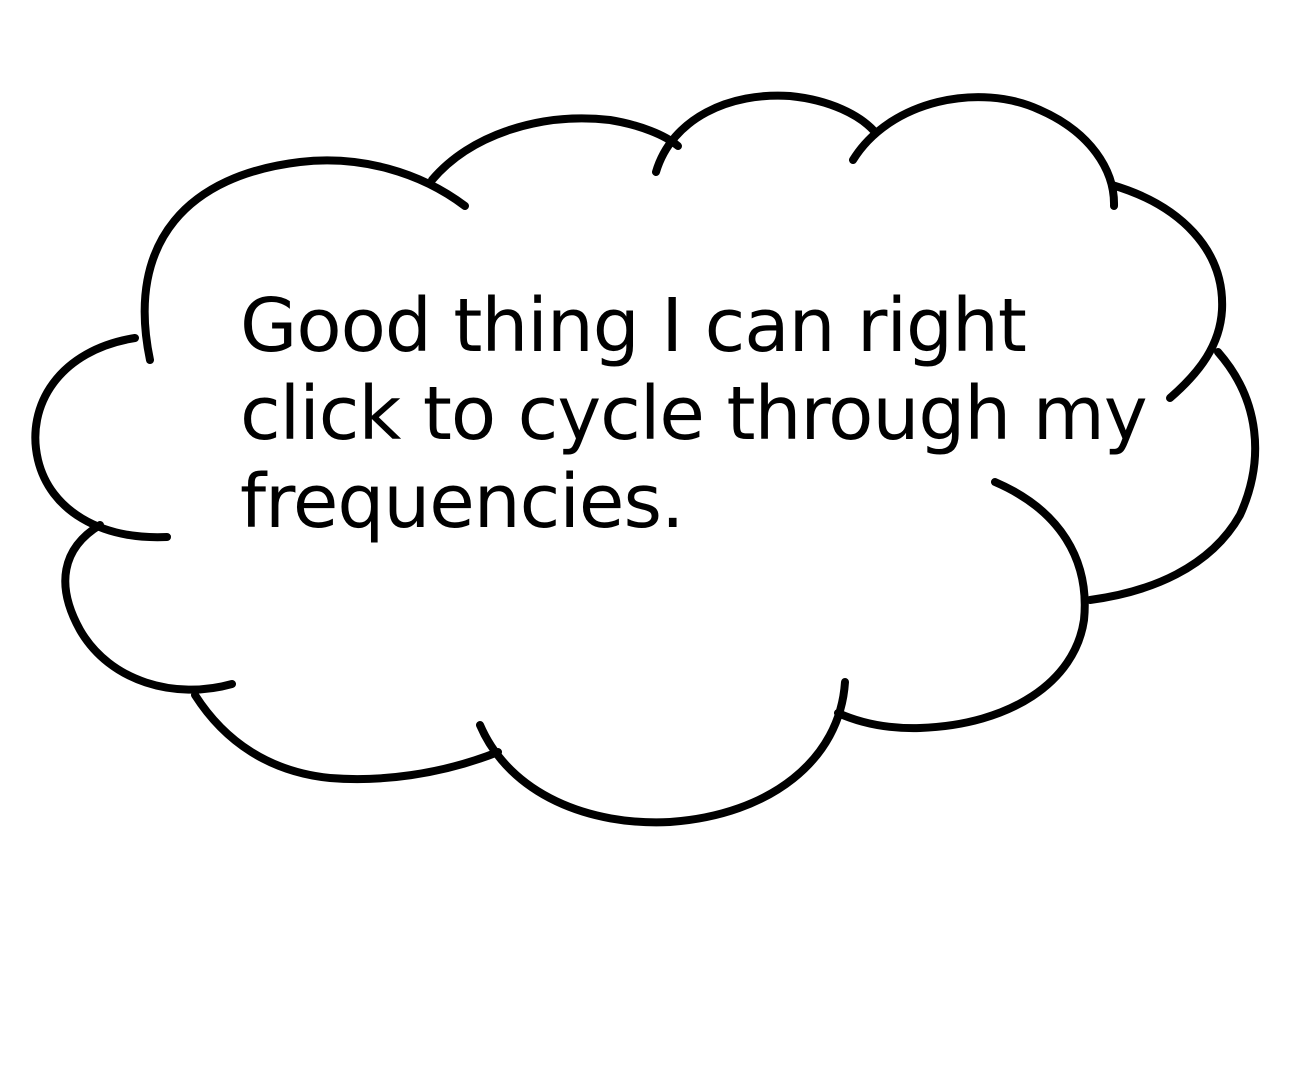 This screenshot has height=1079, width=1304. What do you see at coordinates (462, 502) in the screenshot?
I see `thought-line-3: frequencies.` at bounding box center [462, 502].